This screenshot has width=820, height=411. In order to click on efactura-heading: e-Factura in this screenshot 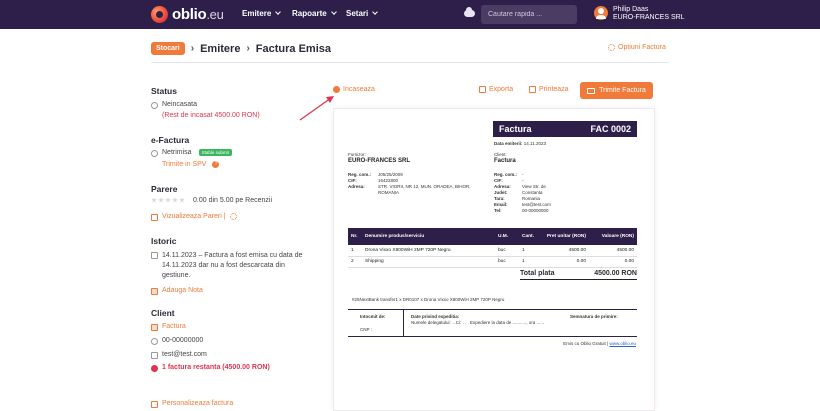, I will do `click(170, 140)`.